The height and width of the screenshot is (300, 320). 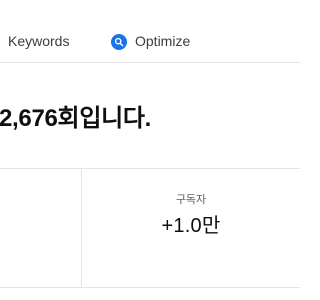 I want to click on tab-optimize: Optimize, so click(x=151, y=41).